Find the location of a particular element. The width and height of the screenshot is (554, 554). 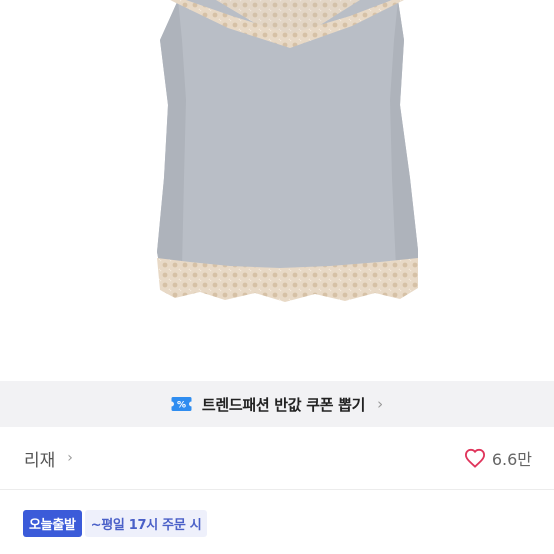

shipping-cutoff-badge: ~평일 17시 주문 시 is located at coordinates (146, 523).